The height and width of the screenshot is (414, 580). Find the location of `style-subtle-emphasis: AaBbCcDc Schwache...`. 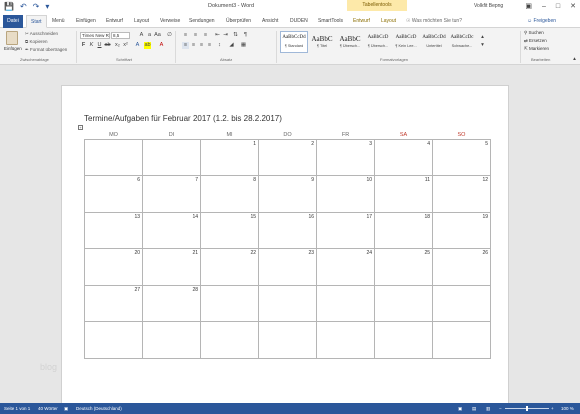

style-subtle-emphasis: AaBbCcDc Schwache... is located at coordinates (462, 42).